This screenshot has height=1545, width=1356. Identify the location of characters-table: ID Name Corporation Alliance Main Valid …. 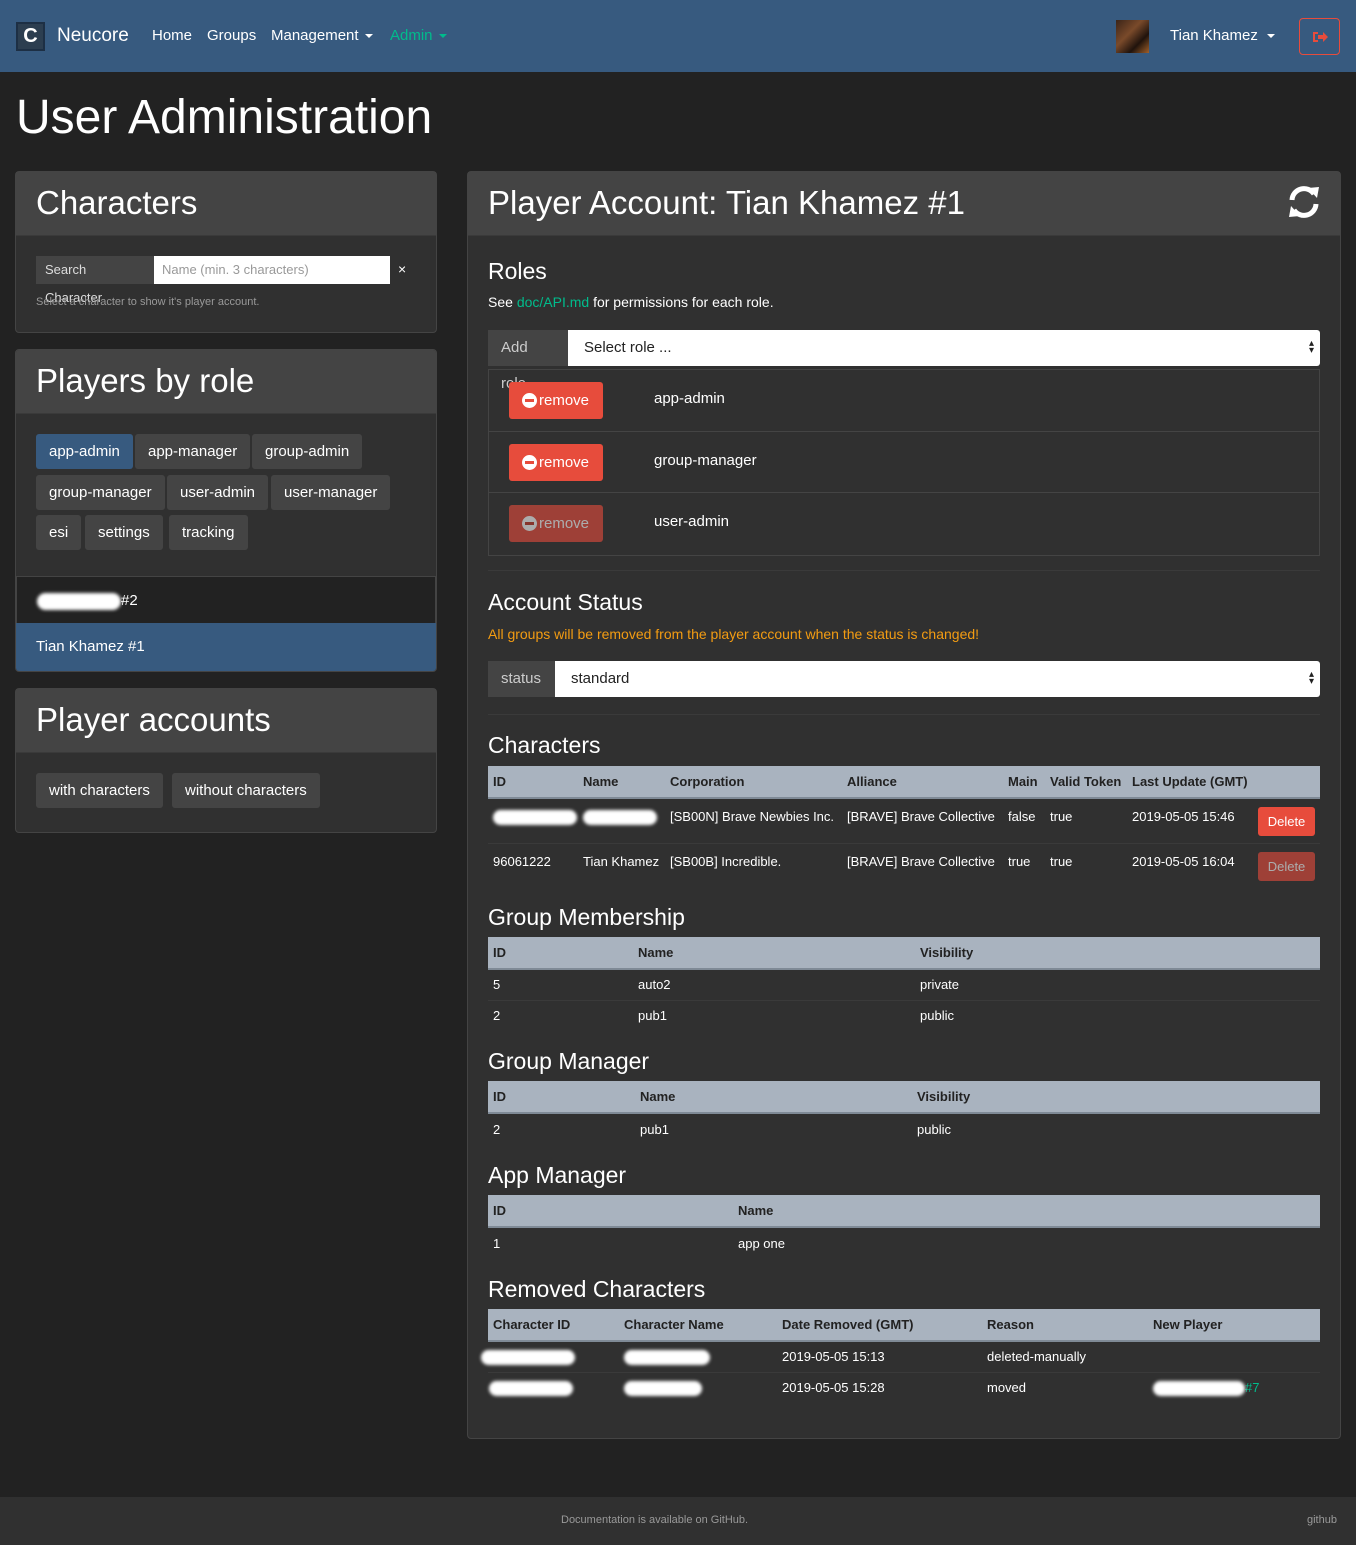
(904, 827).